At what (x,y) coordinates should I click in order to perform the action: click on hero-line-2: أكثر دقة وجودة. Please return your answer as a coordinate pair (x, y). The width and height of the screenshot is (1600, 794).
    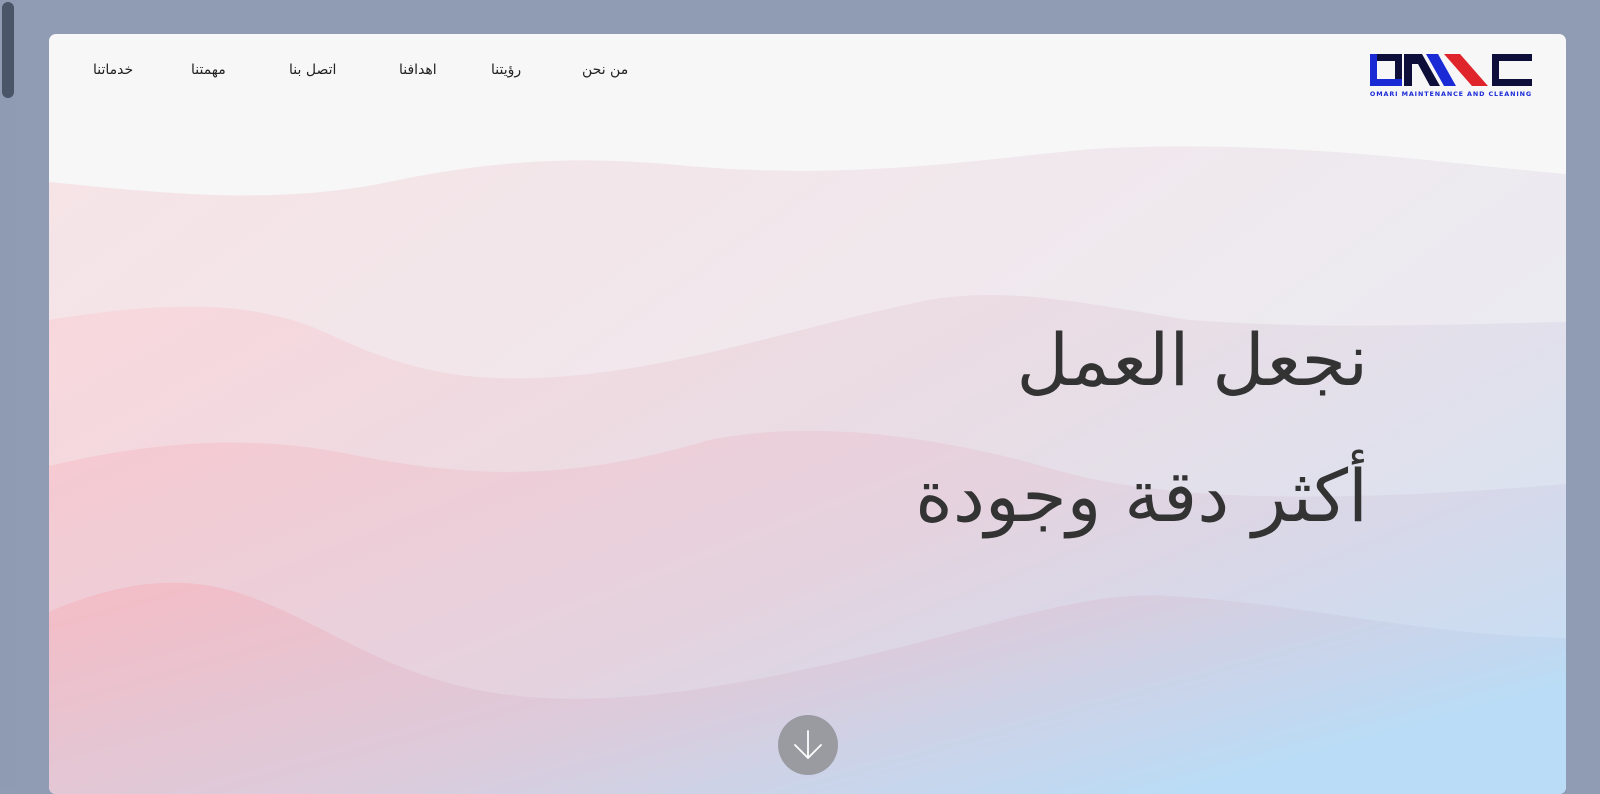
    Looking at the image, I should click on (1141, 496).